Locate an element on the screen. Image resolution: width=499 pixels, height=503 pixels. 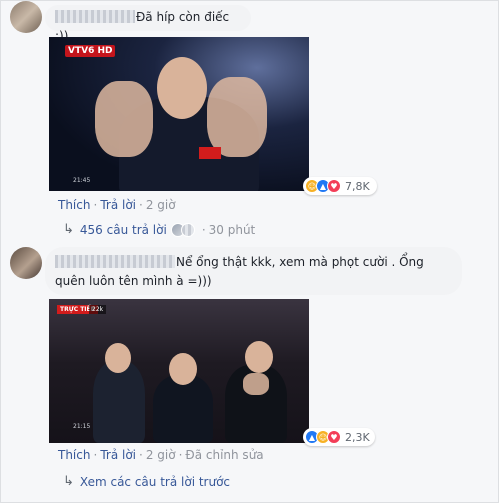
channel-logo: VTV6 HD is located at coordinates (90, 51).